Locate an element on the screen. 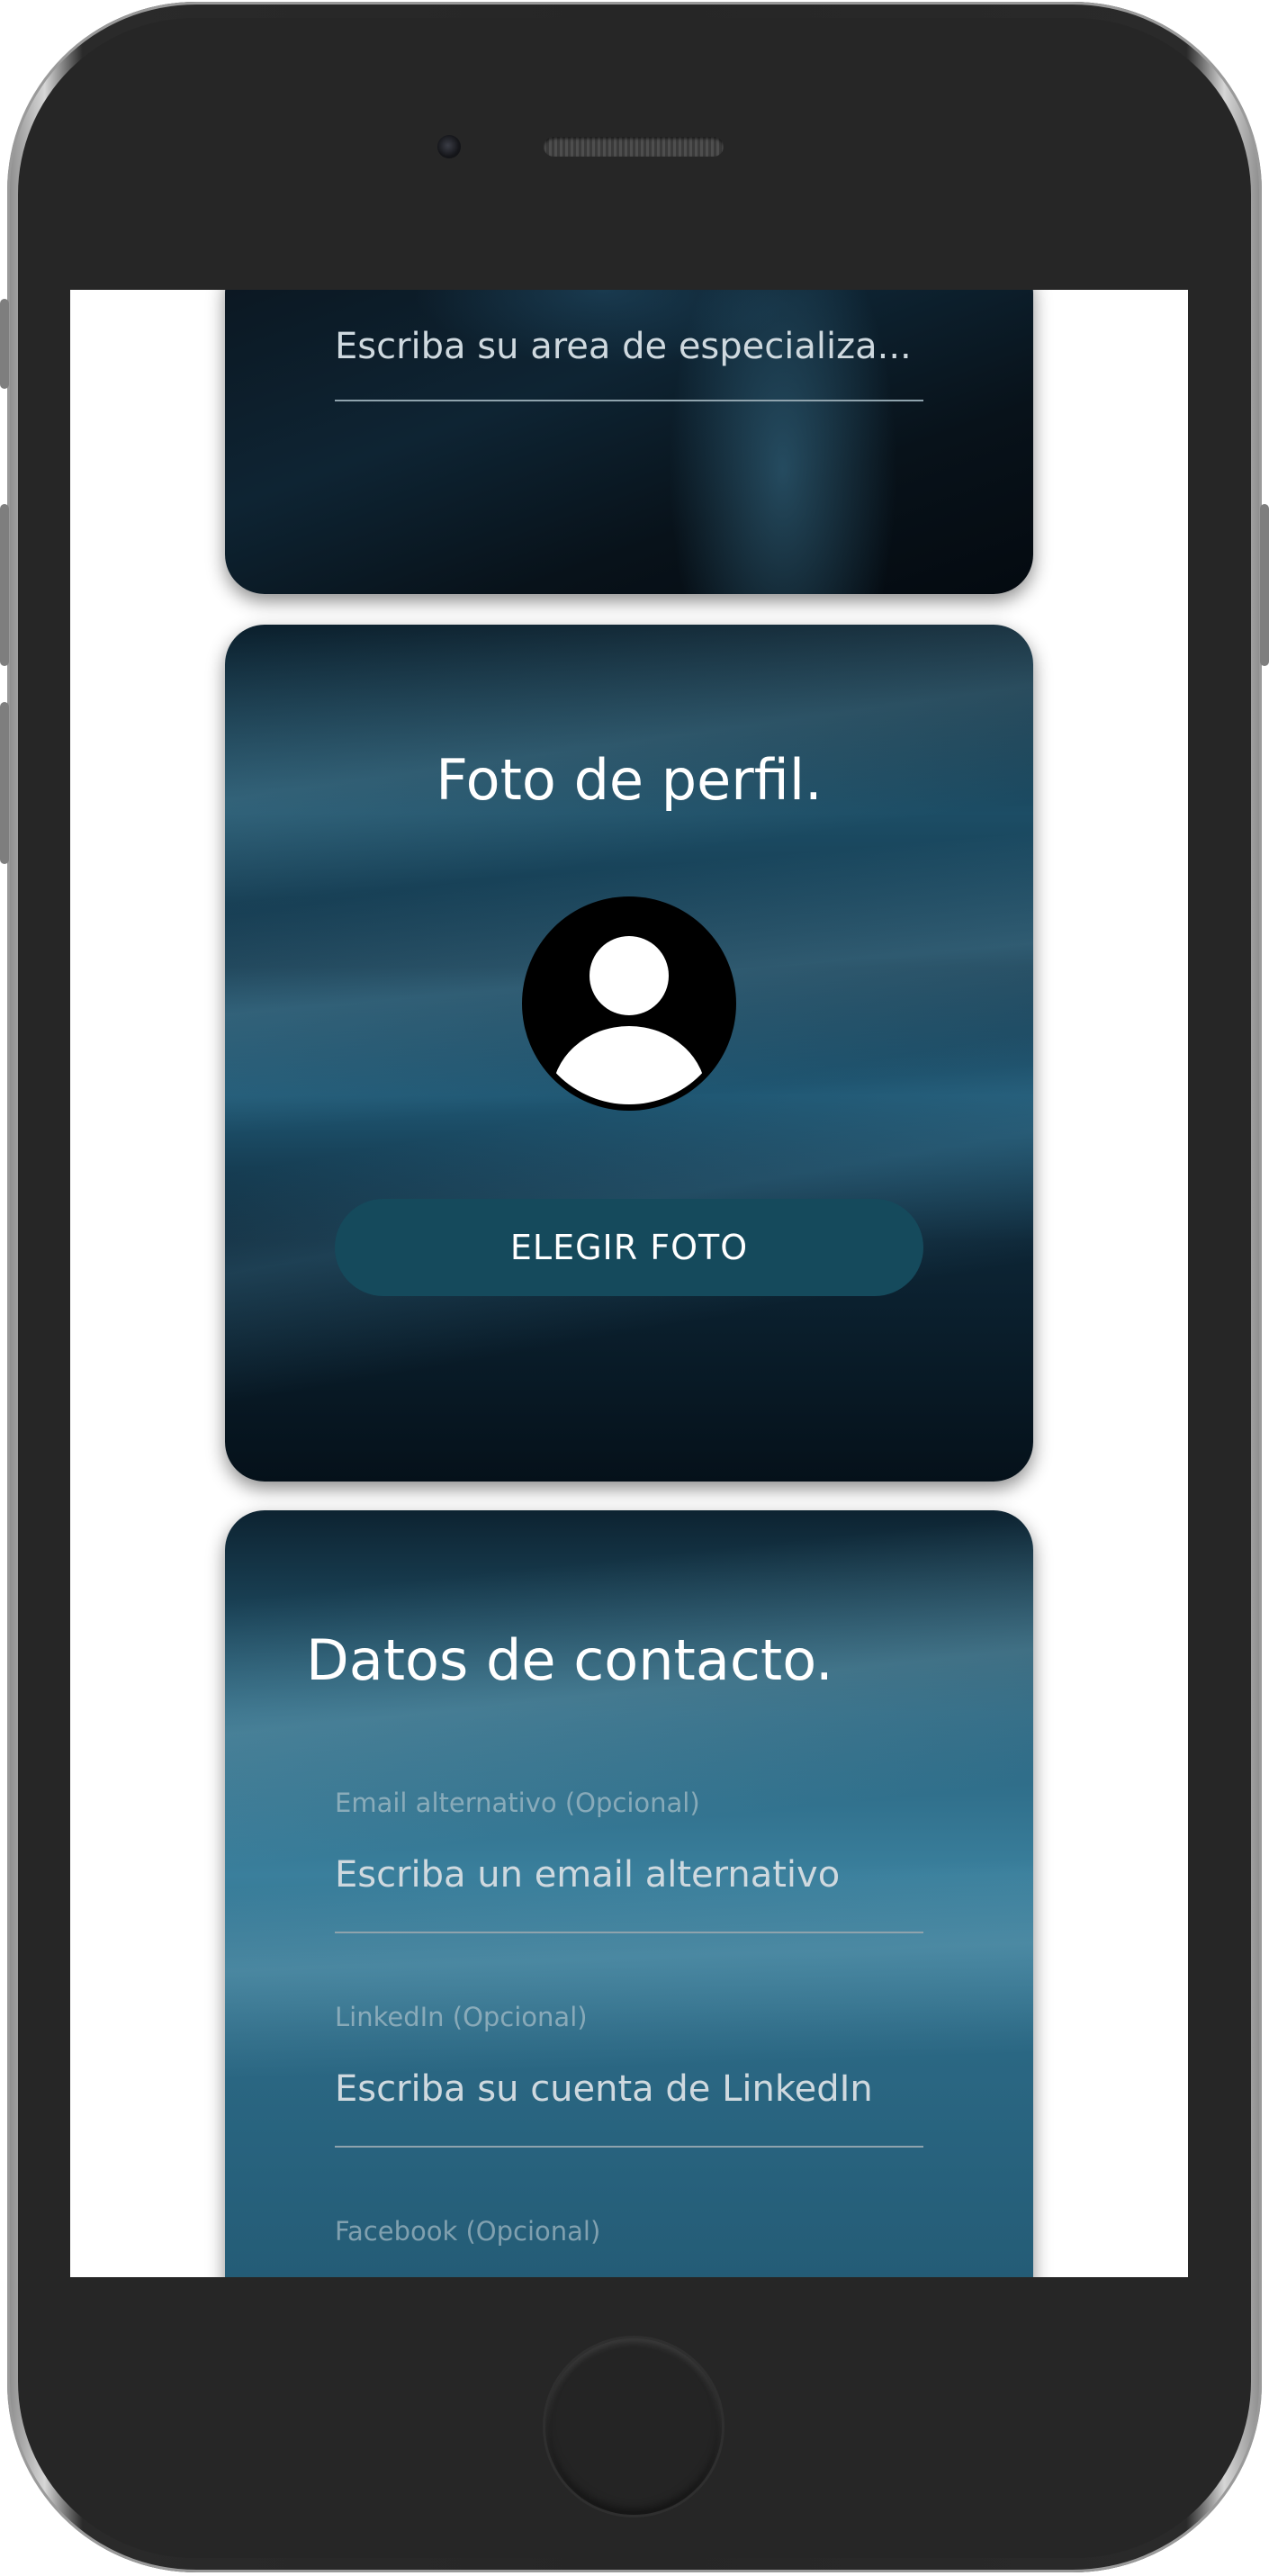  volume-down-button is located at coordinates (4, 783).